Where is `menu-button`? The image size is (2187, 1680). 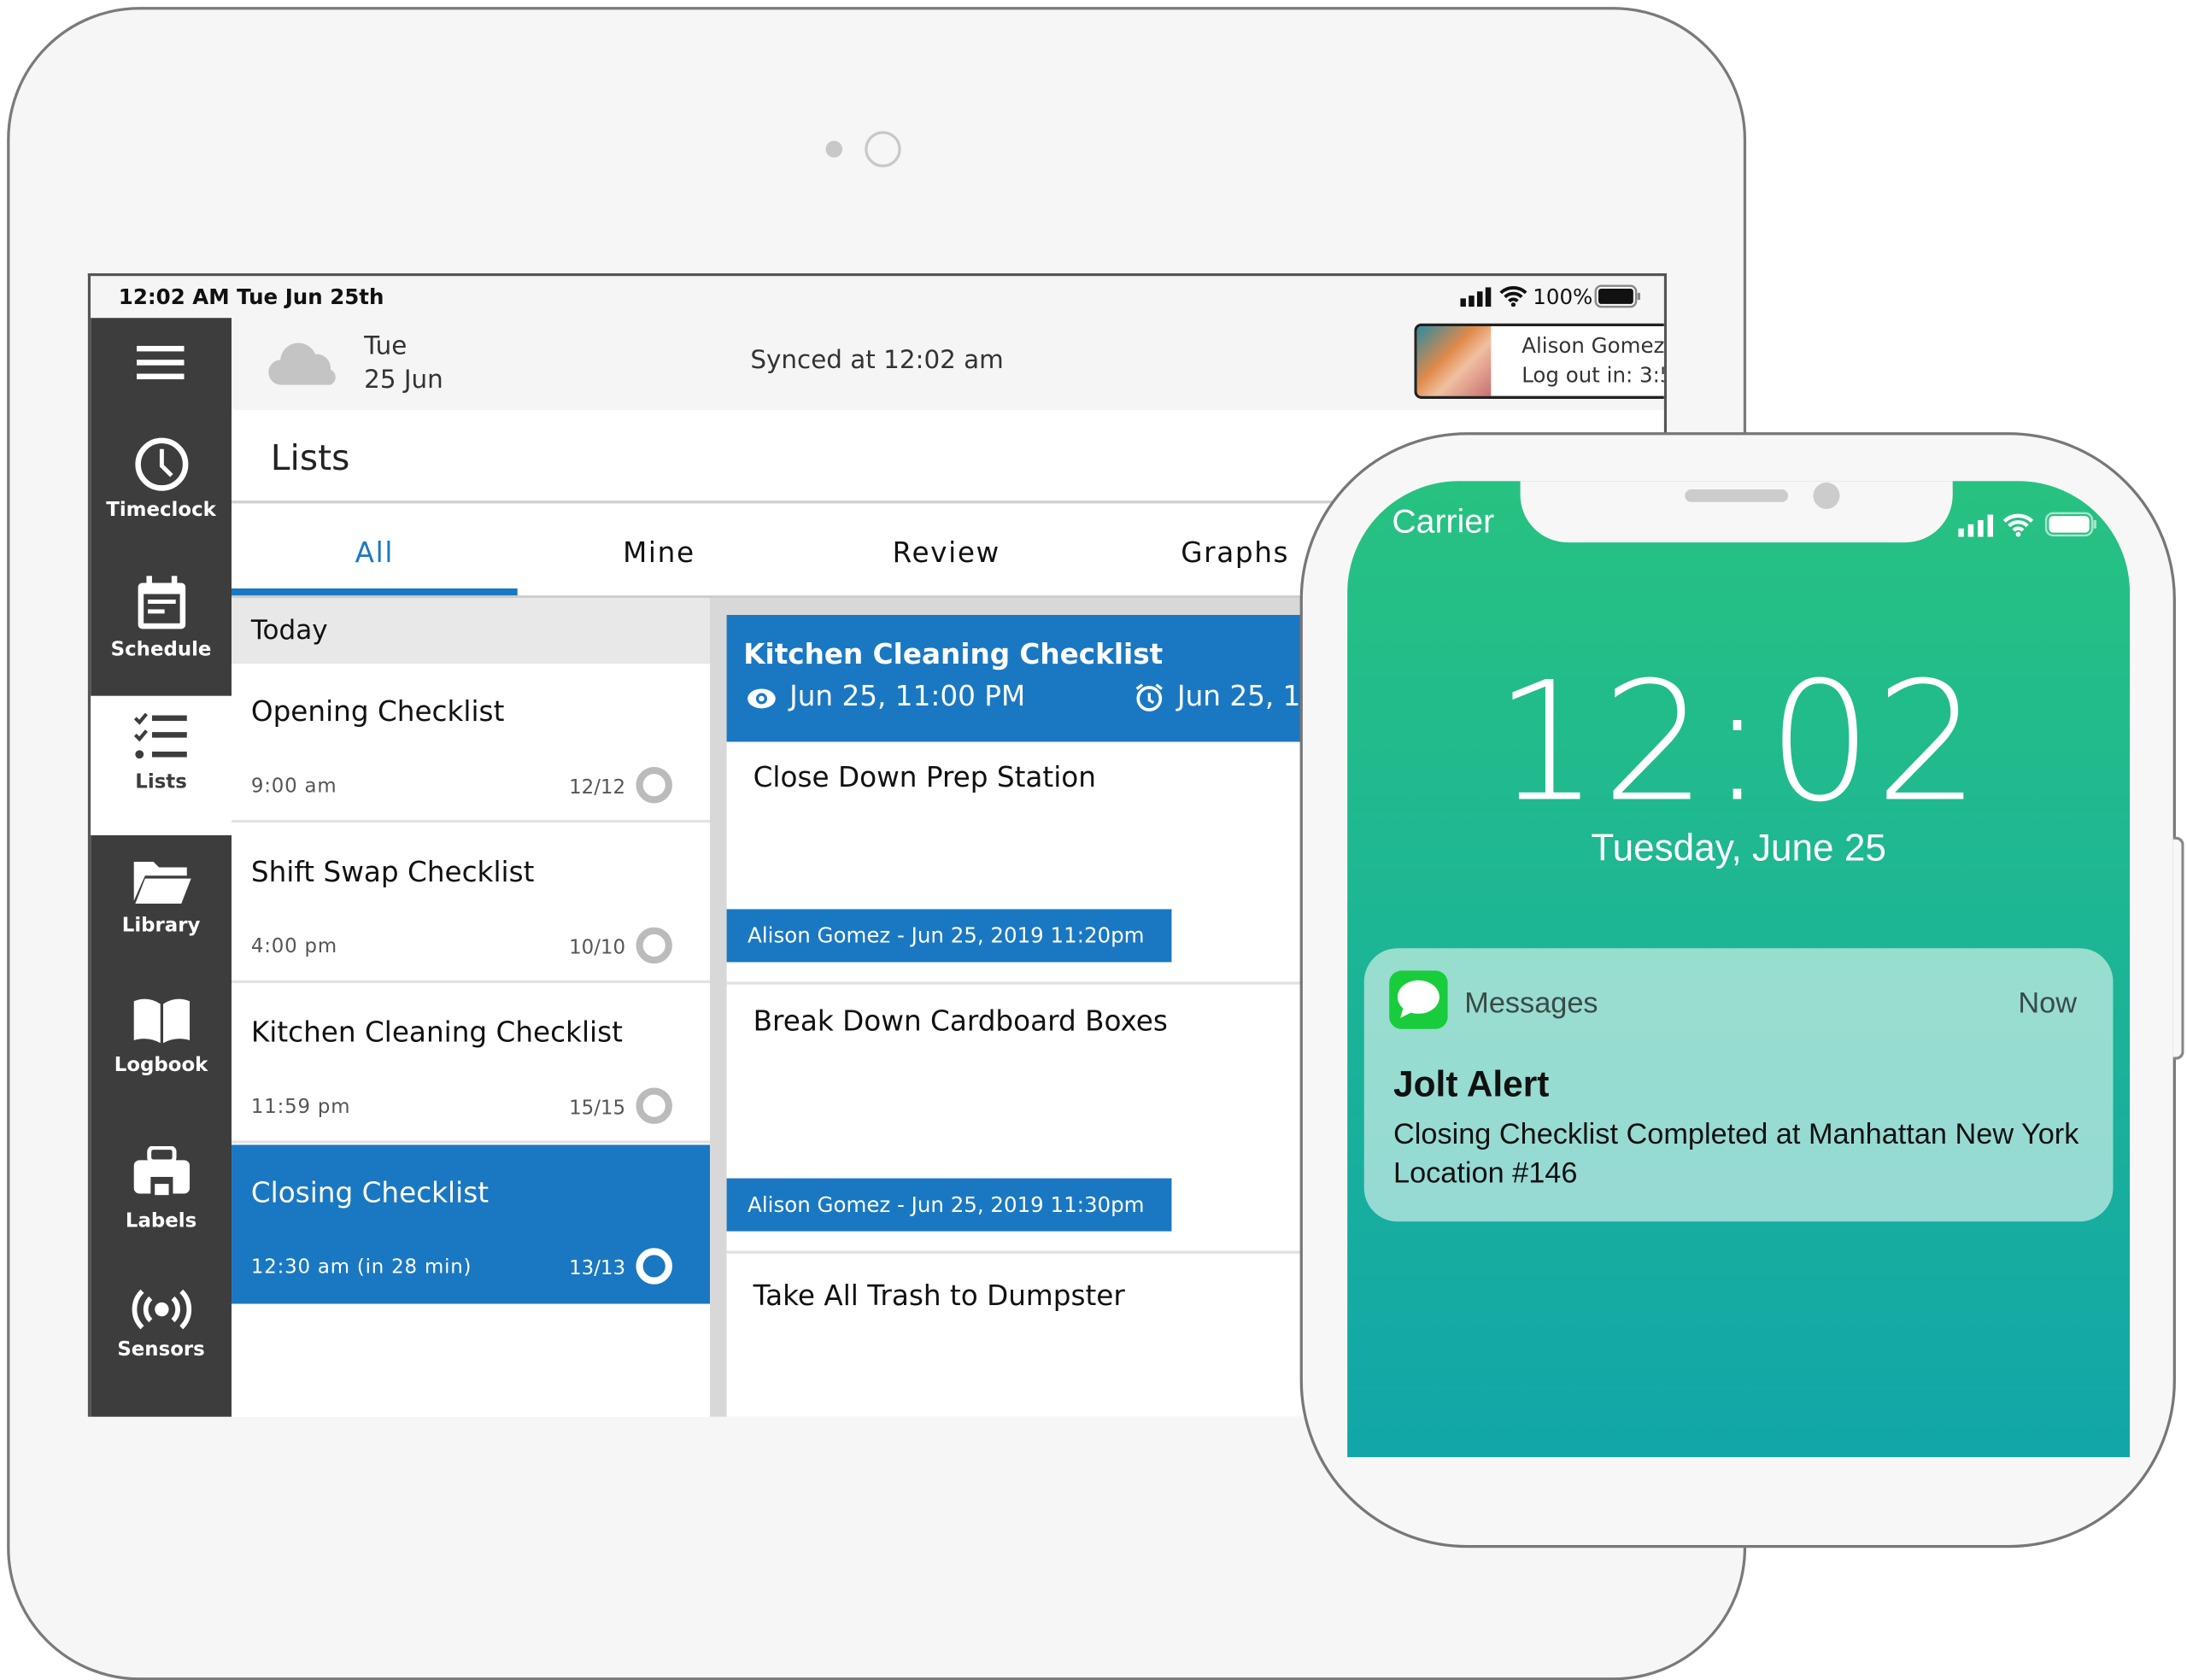
menu-button is located at coordinates (161, 366).